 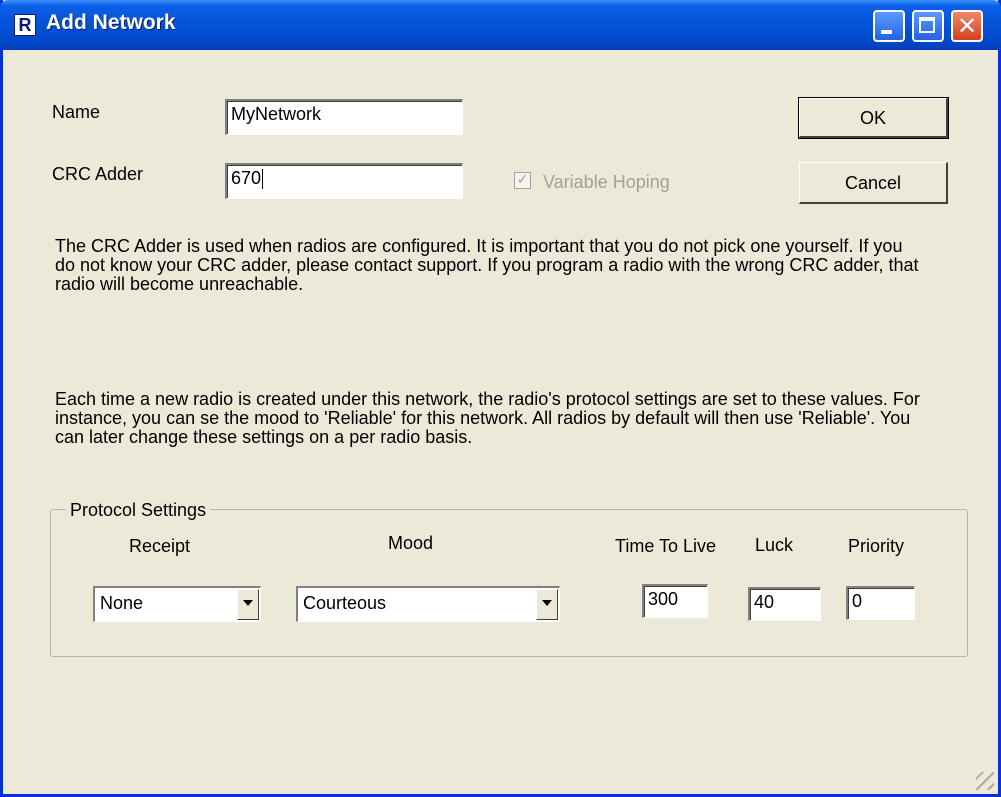 What do you see at coordinates (276, 114) in the screenshot?
I see `name-field-value: MyNetwork` at bounding box center [276, 114].